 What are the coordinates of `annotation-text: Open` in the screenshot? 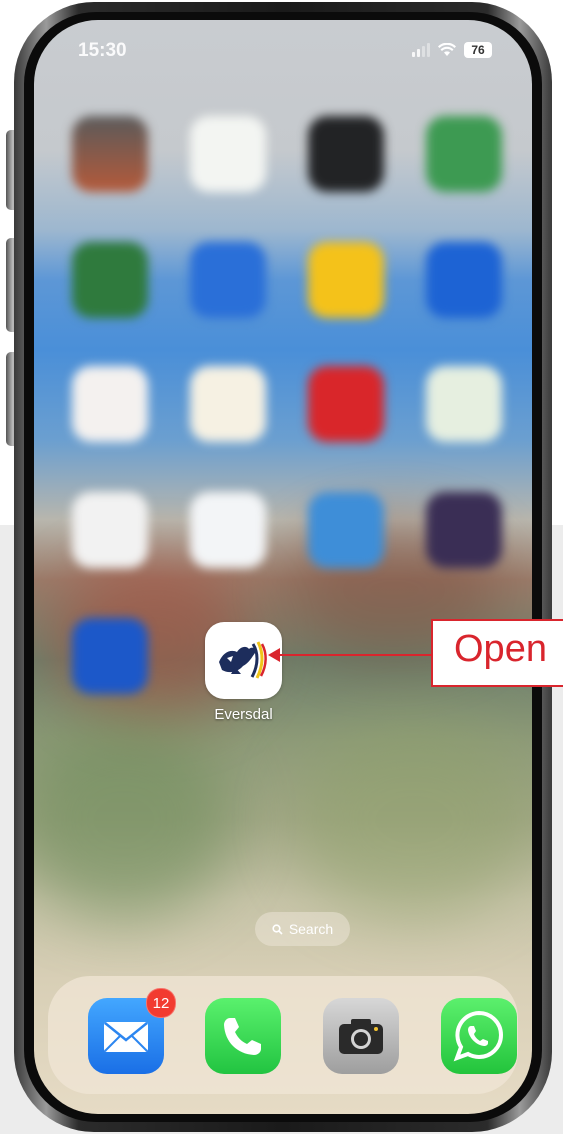 It's located at (500, 649).